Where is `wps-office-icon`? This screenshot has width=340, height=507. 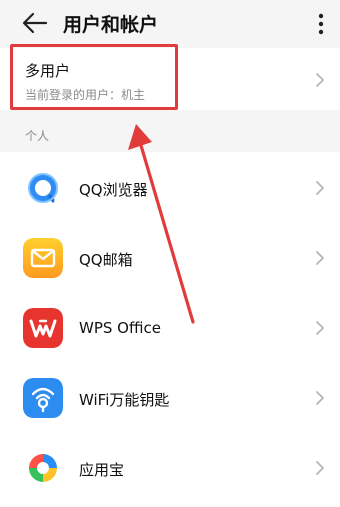 wps-office-icon is located at coordinates (43, 328).